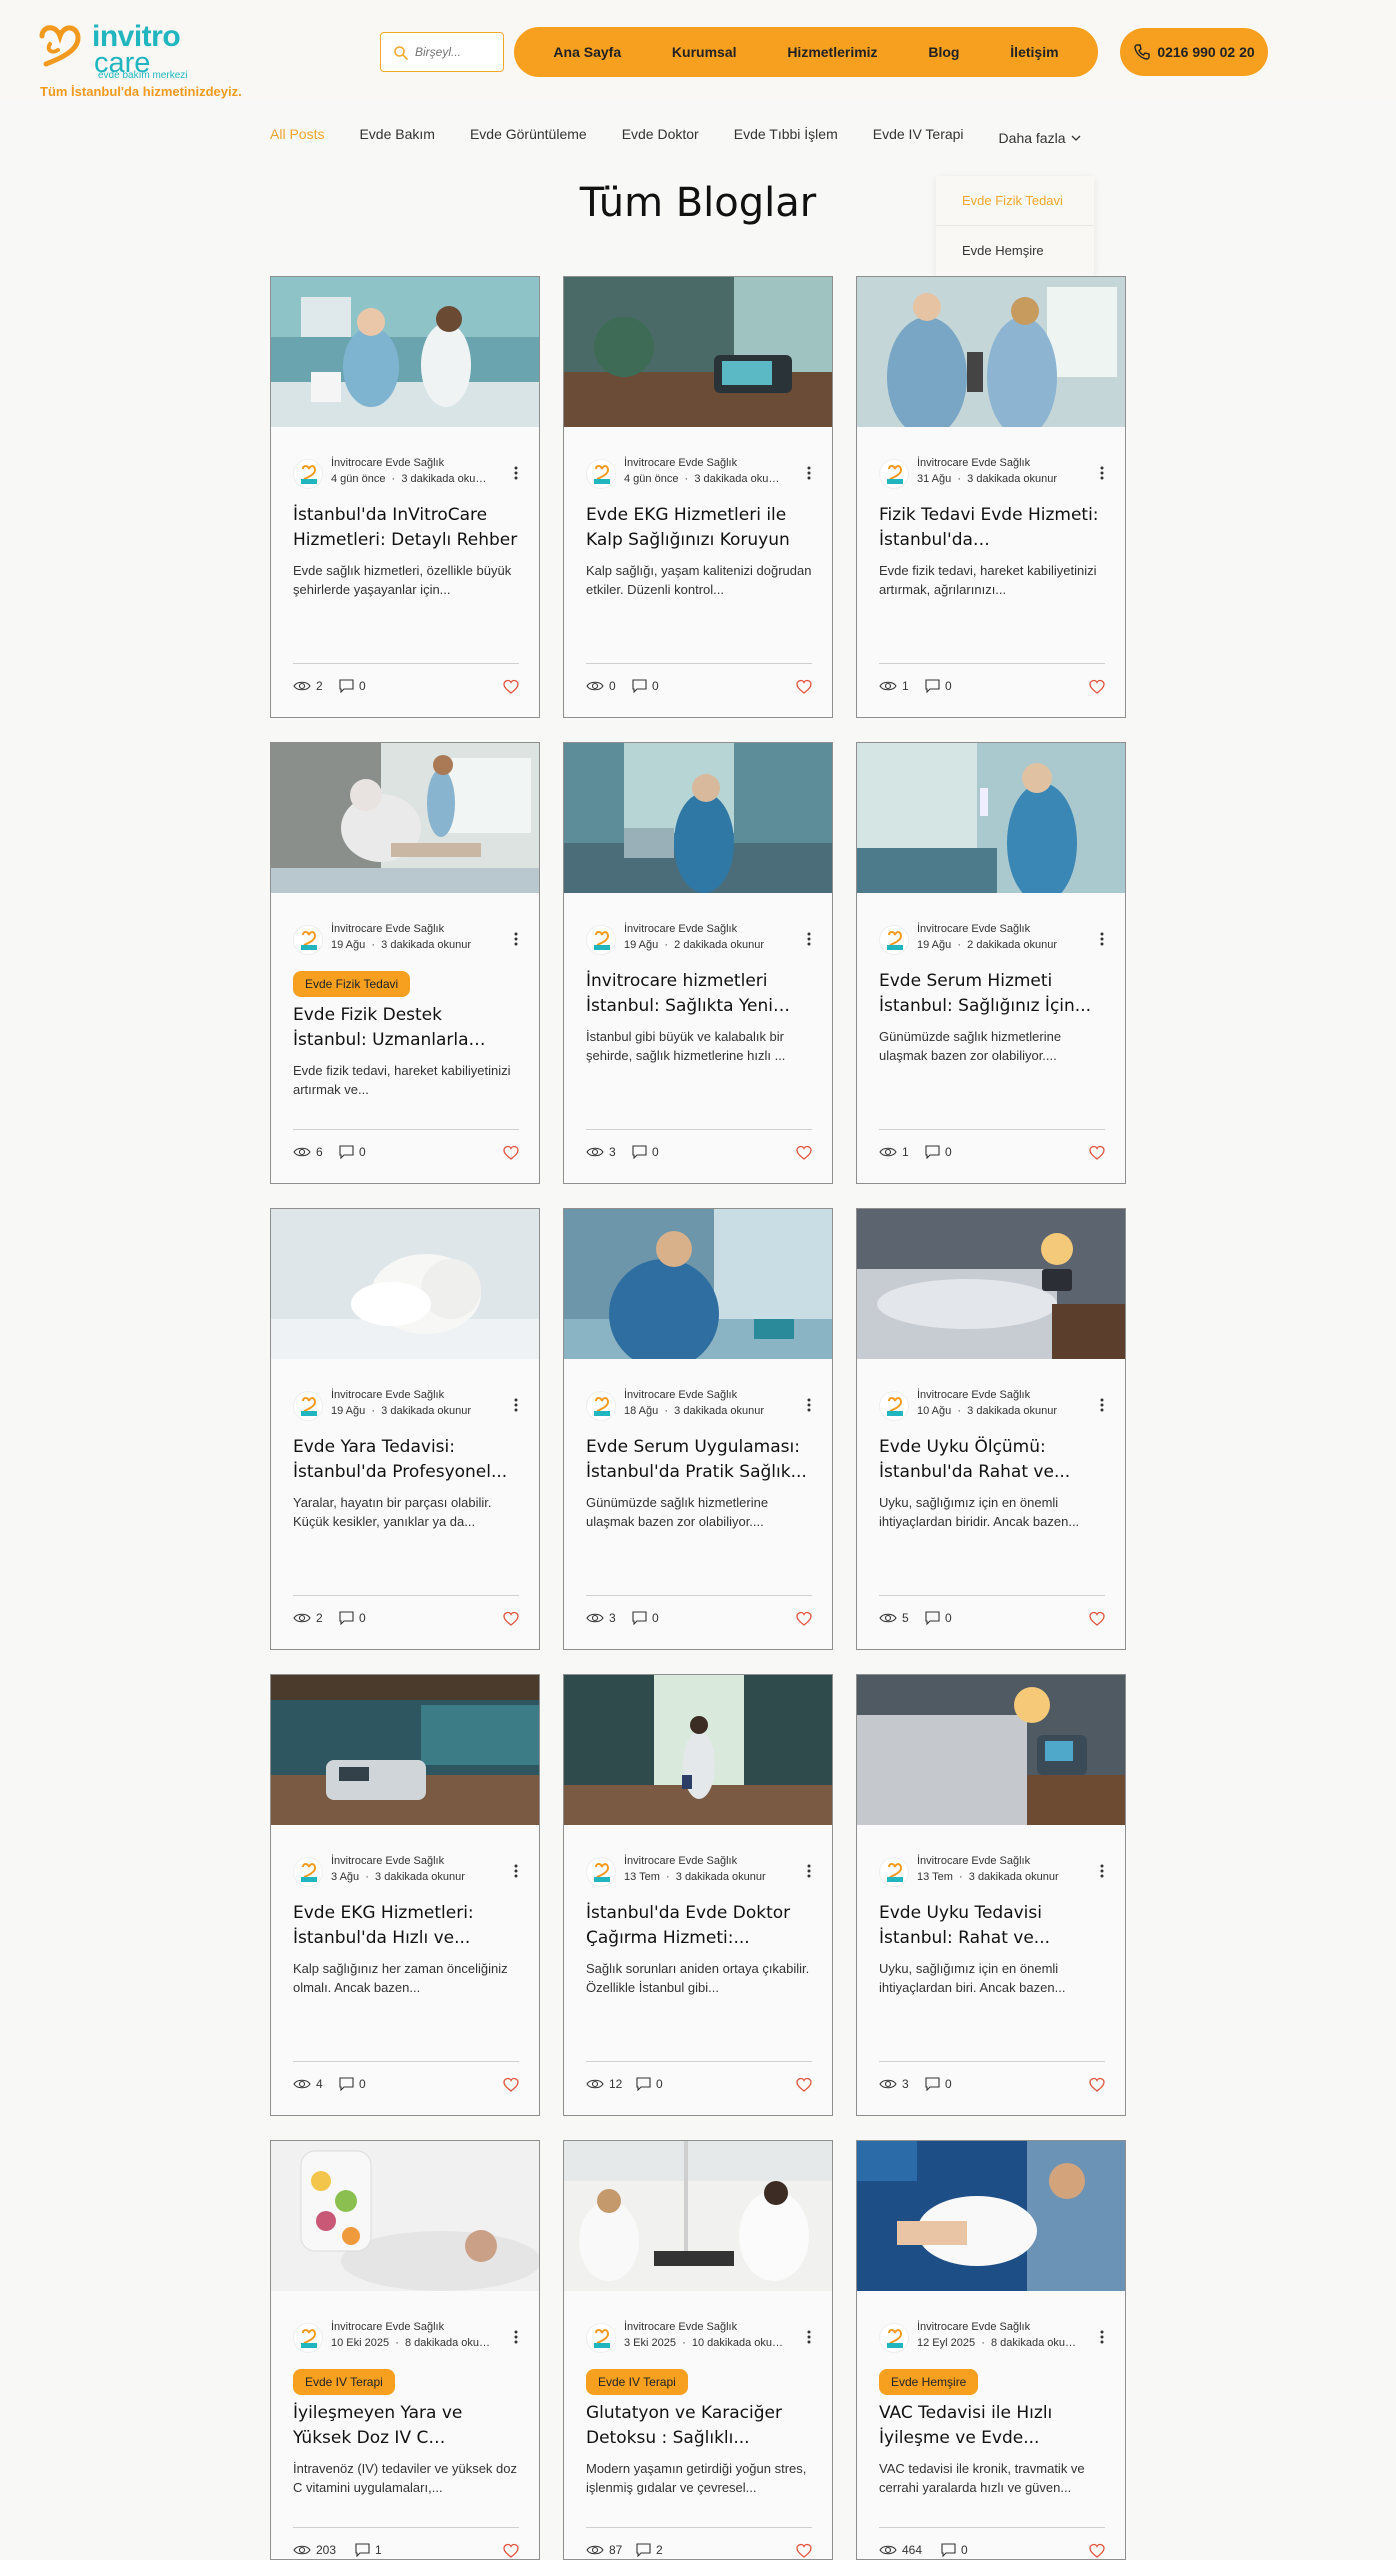 The image size is (1396, 2560). I want to click on category-badge: Evde Hemşire, so click(929, 2382).